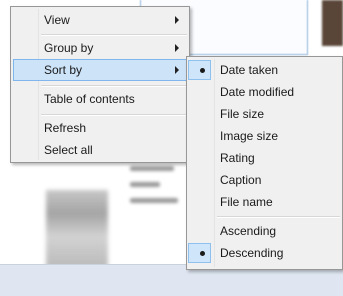  I want to click on sort-option-file-size: File size, so click(264, 114).